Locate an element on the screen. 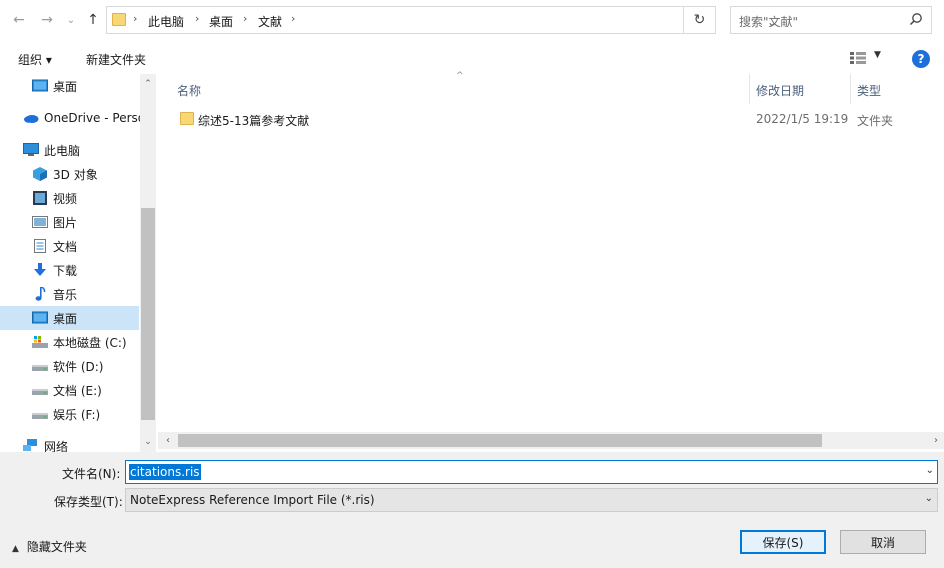  address-bar: › 此电脑 › 桌面 › 文献 › ⌄ is located at coordinates (441, 20).